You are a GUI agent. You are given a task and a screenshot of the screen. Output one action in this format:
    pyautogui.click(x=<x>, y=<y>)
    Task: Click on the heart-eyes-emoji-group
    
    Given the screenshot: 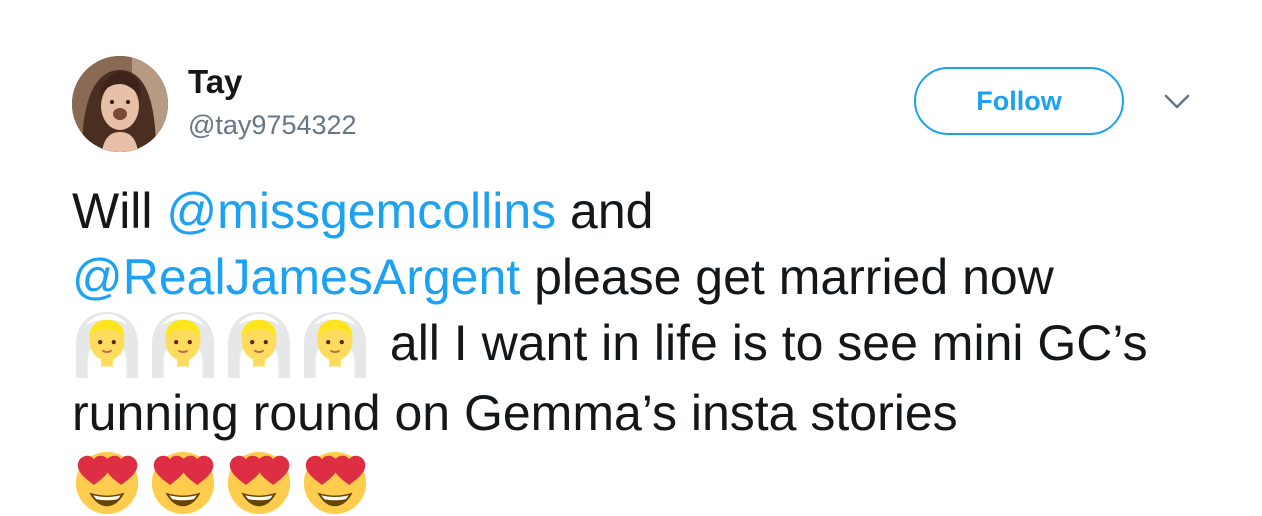 What is the action you would take?
    pyautogui.click(x=224, y=479)
    